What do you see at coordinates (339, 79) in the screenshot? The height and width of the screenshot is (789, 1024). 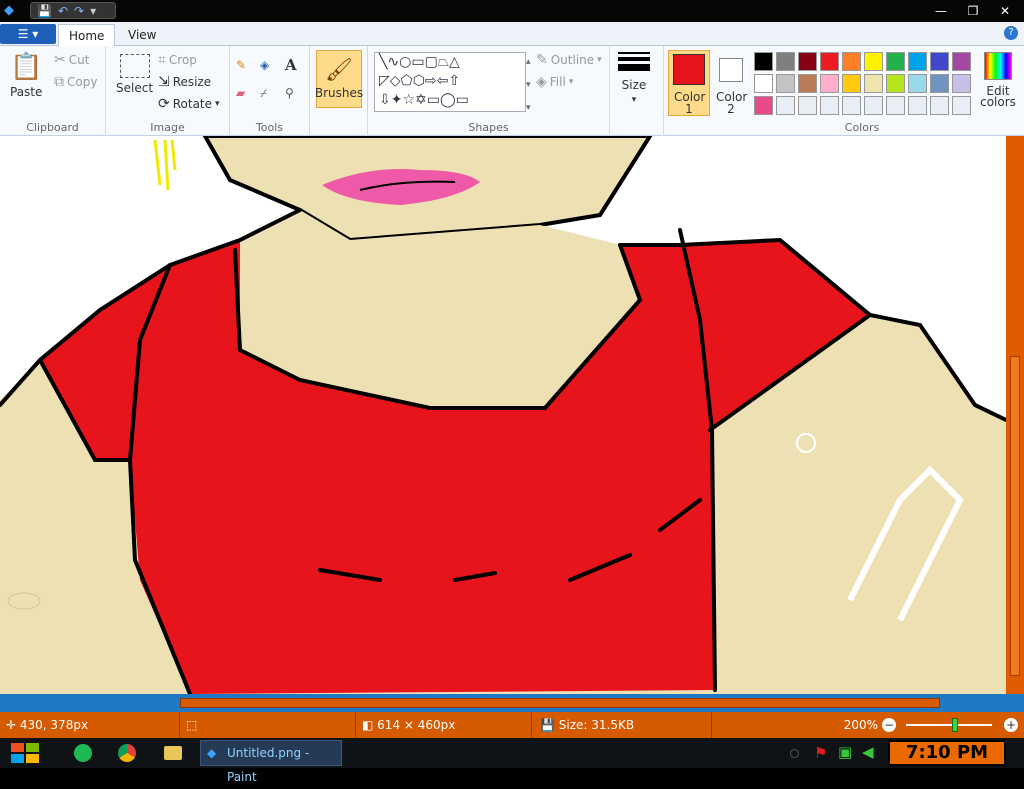 I see `brushes-button: 🖌 Brushes` at bounding box center [339, 79].